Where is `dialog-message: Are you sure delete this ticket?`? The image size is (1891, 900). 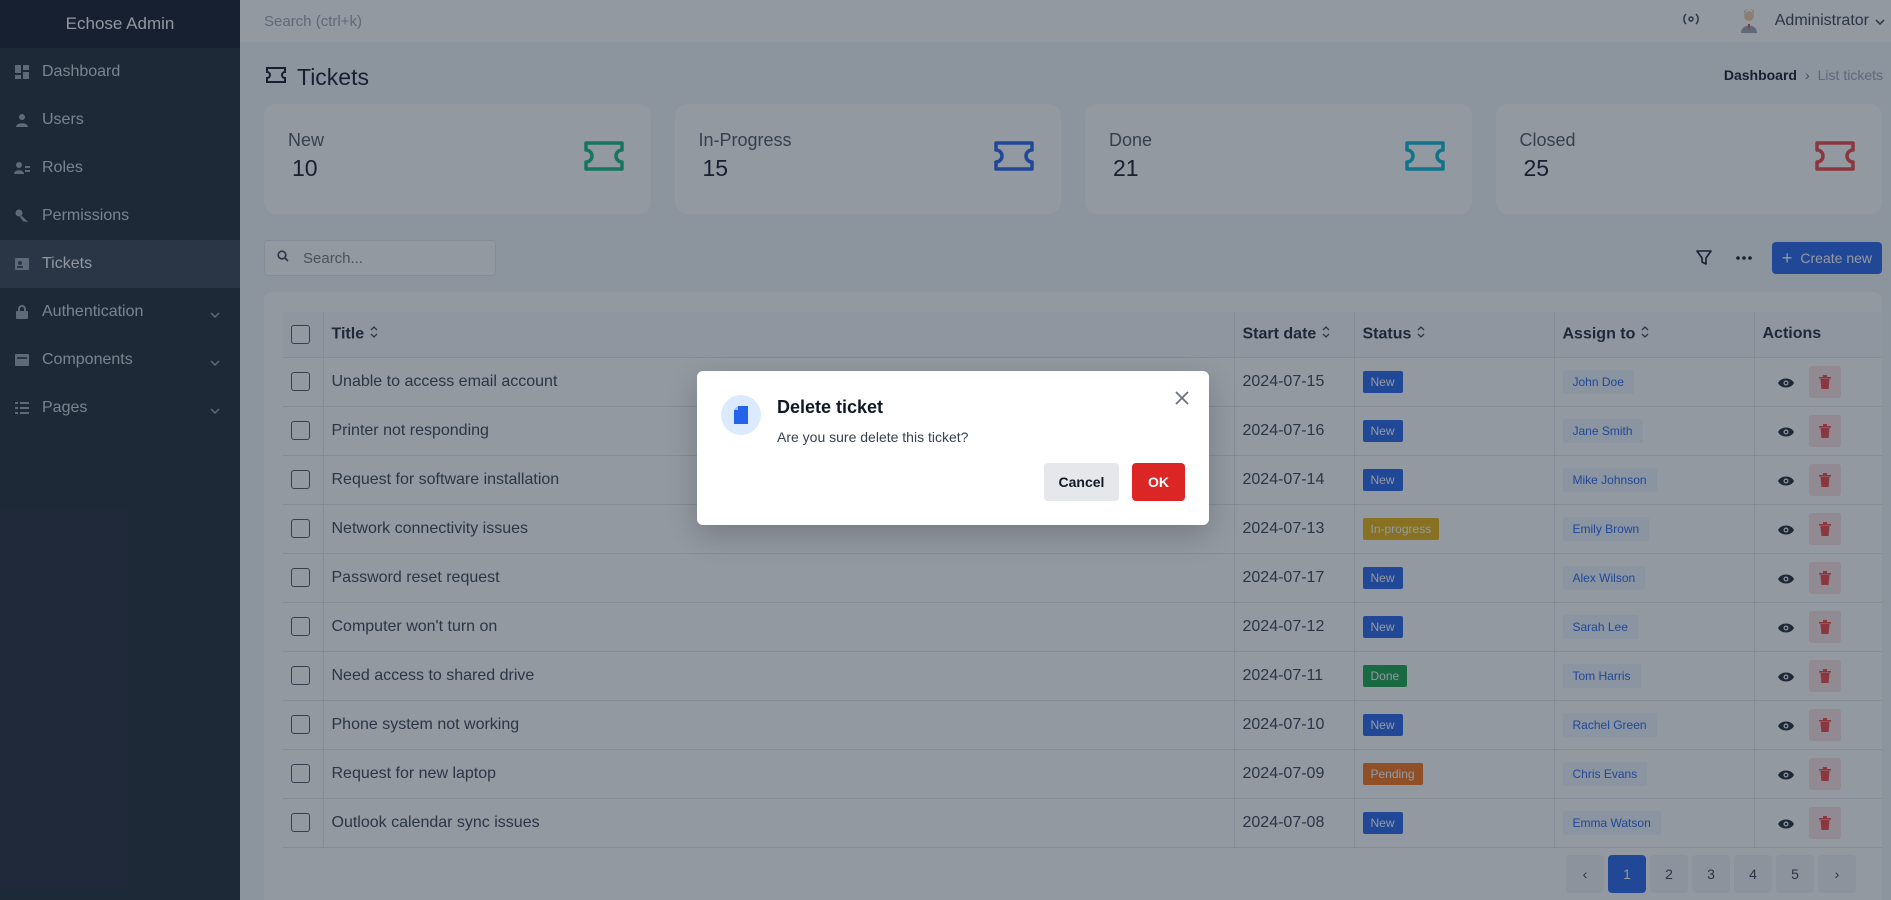
dialog-message: Are you sure delete this ticket? is located at coordinates (873, 437).